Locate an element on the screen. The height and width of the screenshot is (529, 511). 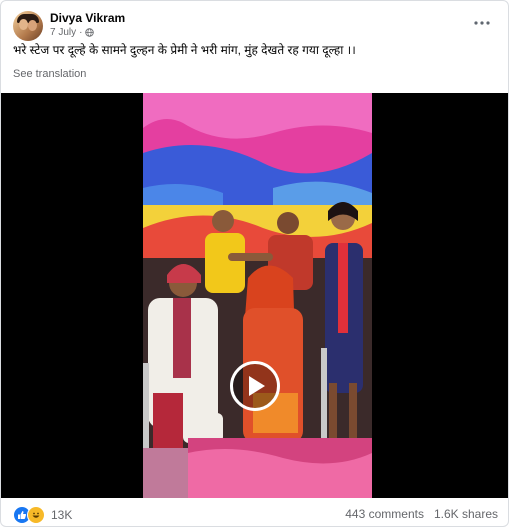
background-woman-head is located at coordinates (288, 223).